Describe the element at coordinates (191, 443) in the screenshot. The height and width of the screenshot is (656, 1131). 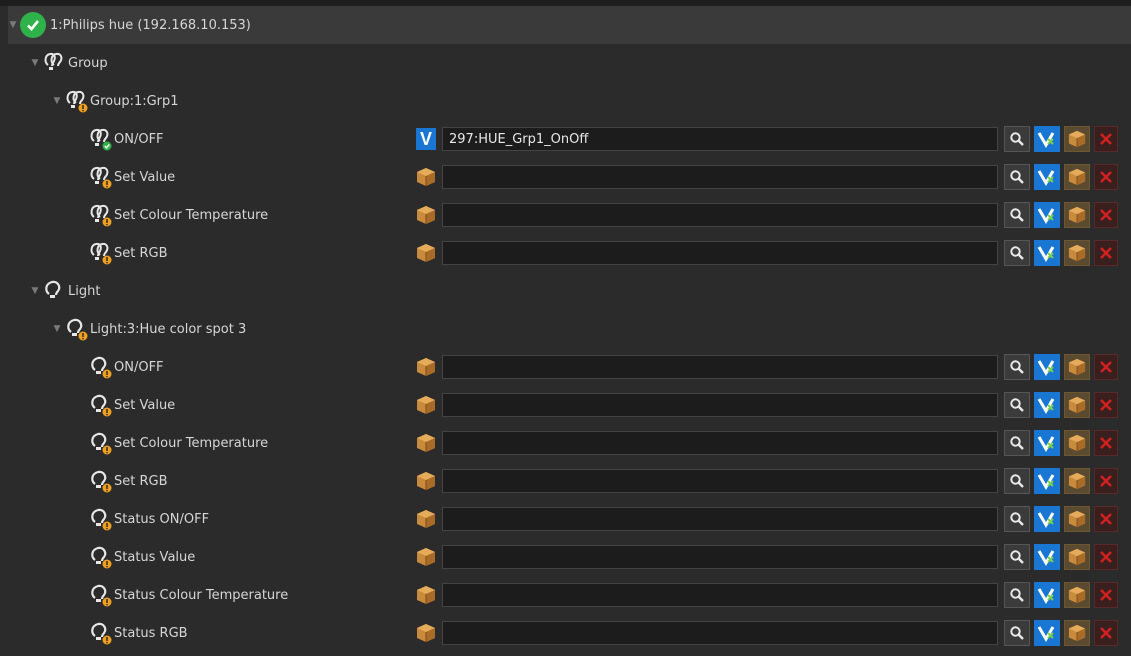
I see `channel-label: Set Colour Temperature` at that location.